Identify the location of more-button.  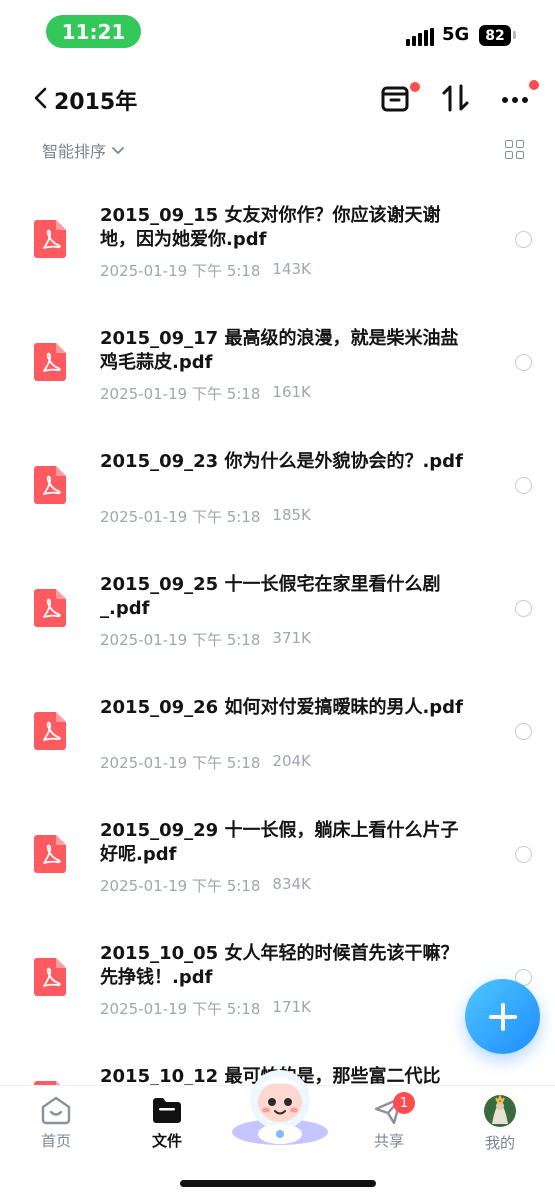
(519, 98).